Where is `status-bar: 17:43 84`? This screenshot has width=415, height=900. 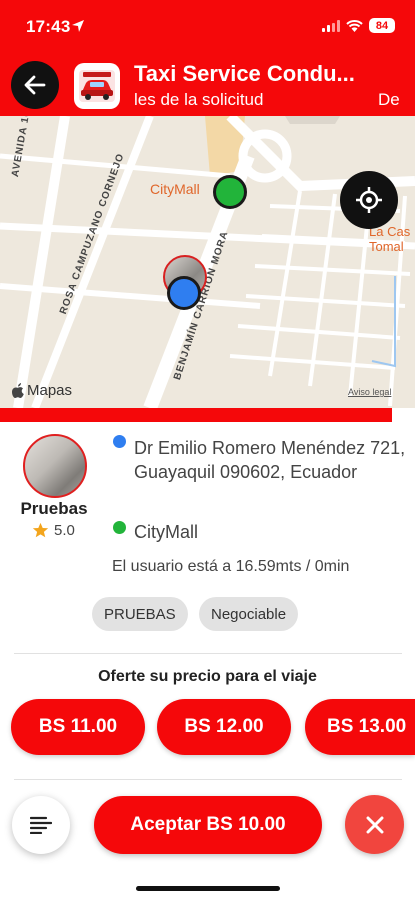 status-bar: 17:43 84 is located at coordinates (207, 28).